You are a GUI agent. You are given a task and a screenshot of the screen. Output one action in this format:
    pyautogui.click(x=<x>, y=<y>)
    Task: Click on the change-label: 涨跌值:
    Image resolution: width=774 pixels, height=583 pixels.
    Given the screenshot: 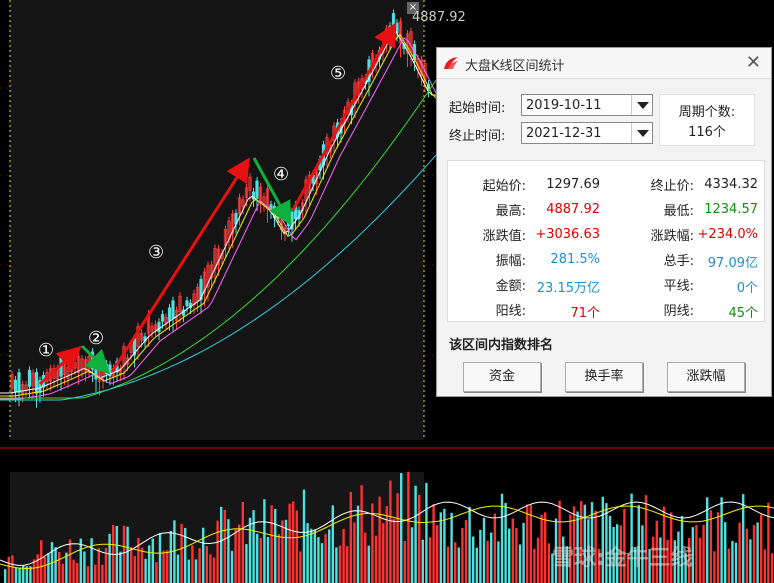 What is the action you would take?
    pyautogui.click(x=504, y=236)
    